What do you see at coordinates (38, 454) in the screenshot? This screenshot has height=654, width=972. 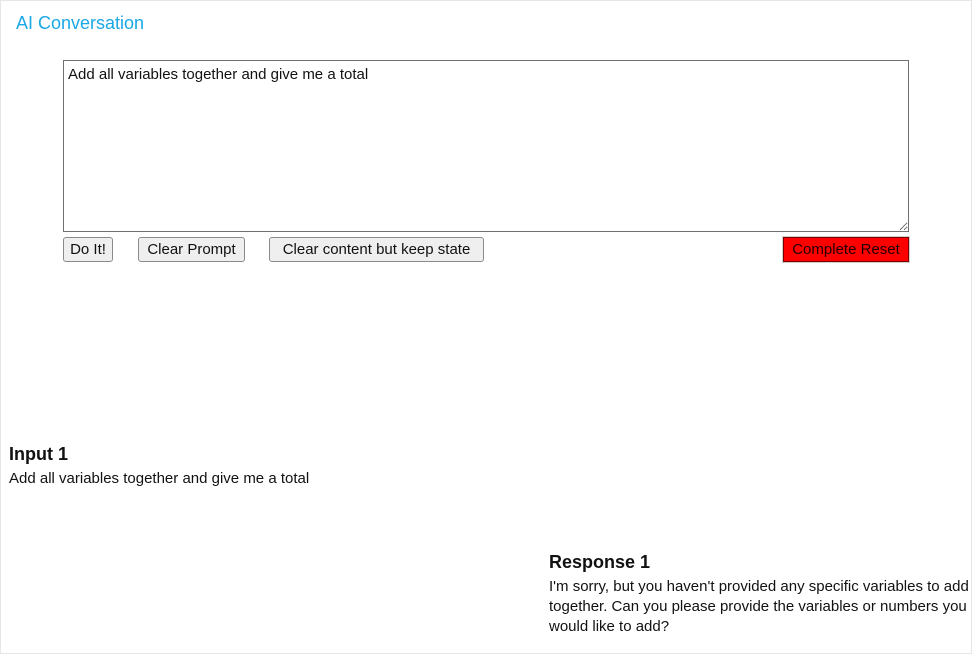 I see `input-heading: Input 1` at bounding box center [38, 454].